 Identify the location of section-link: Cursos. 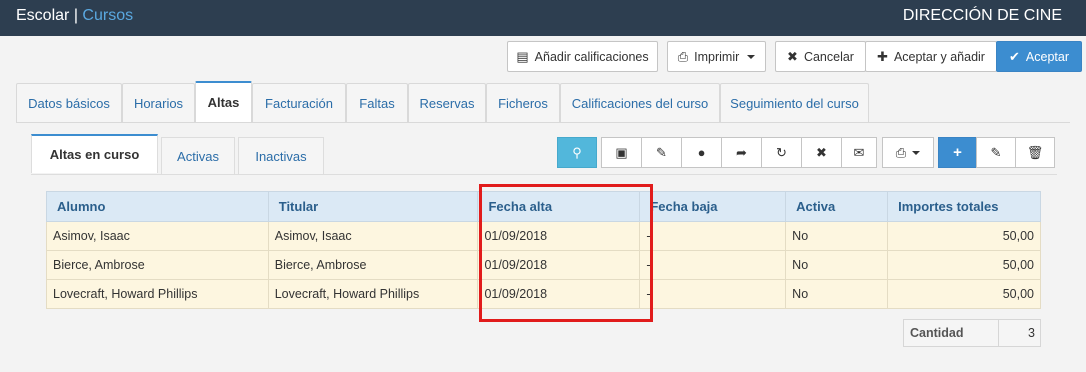
(107, 15).